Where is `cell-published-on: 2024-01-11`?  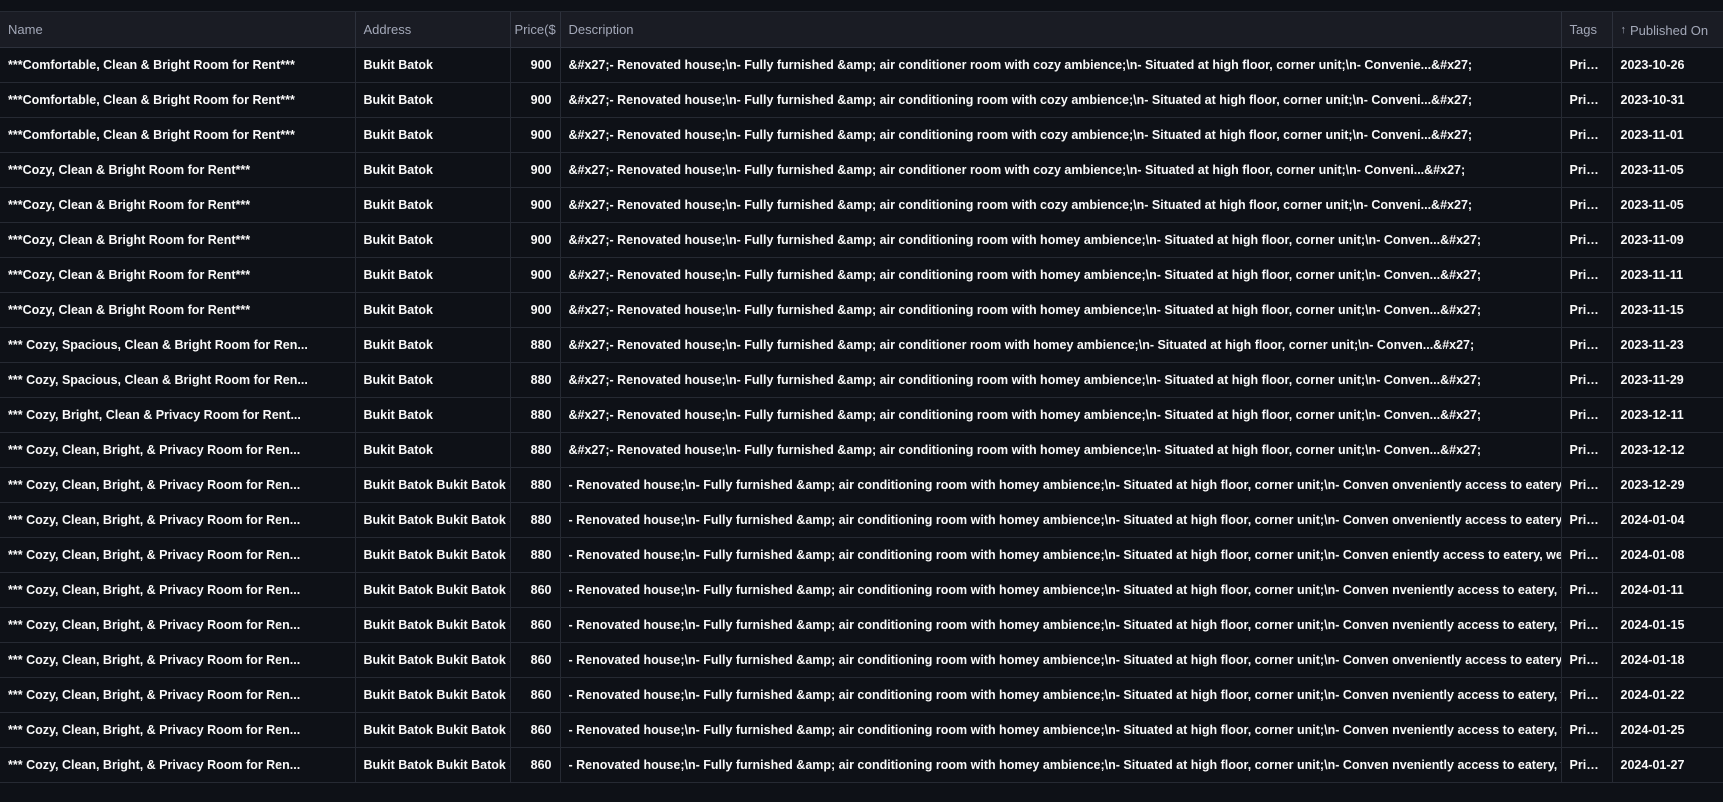
cell-published-on: 2024-01-11 is located at coordinates (1667, 590).